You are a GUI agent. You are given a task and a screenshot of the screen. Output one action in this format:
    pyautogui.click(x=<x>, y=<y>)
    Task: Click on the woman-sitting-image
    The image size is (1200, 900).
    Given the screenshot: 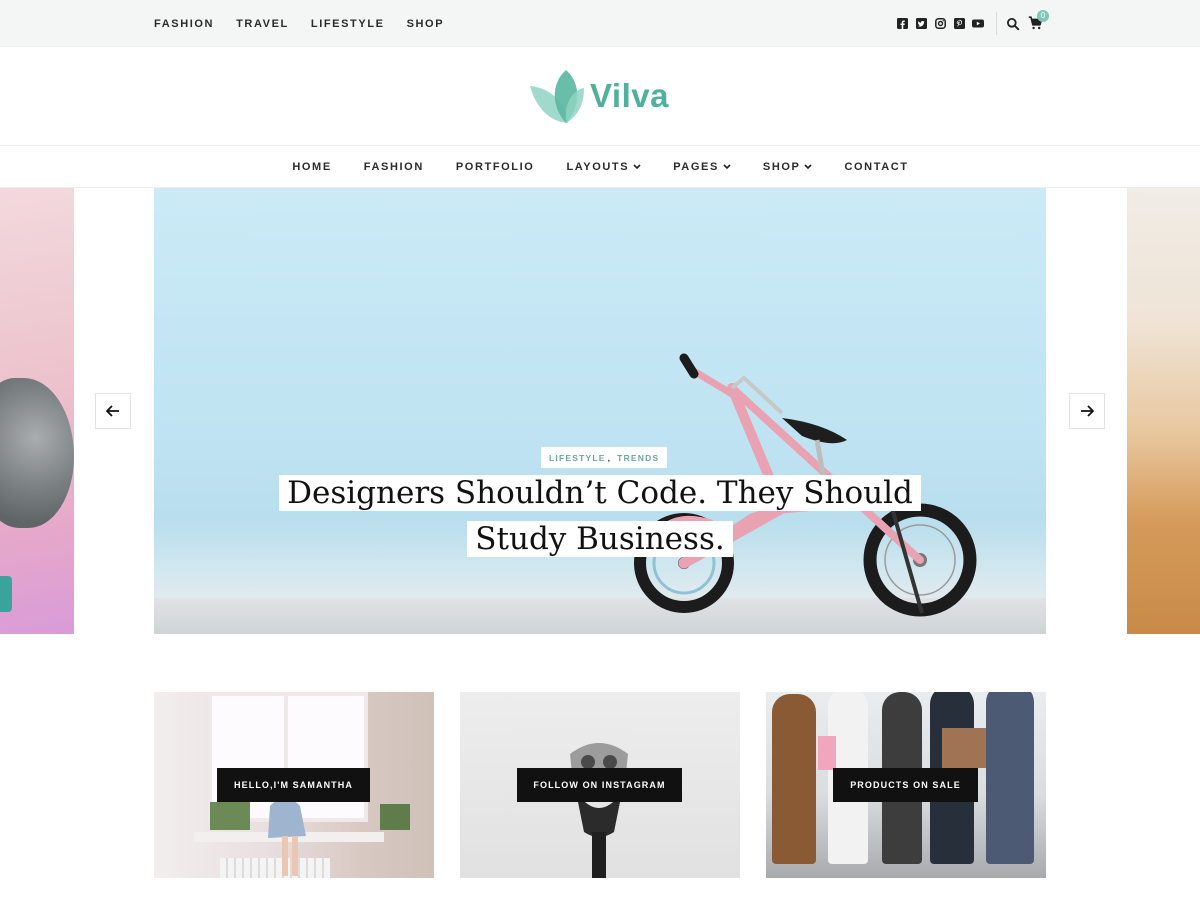 What is the action you would take?
    pyautogui.click(x=310, y=837)
    